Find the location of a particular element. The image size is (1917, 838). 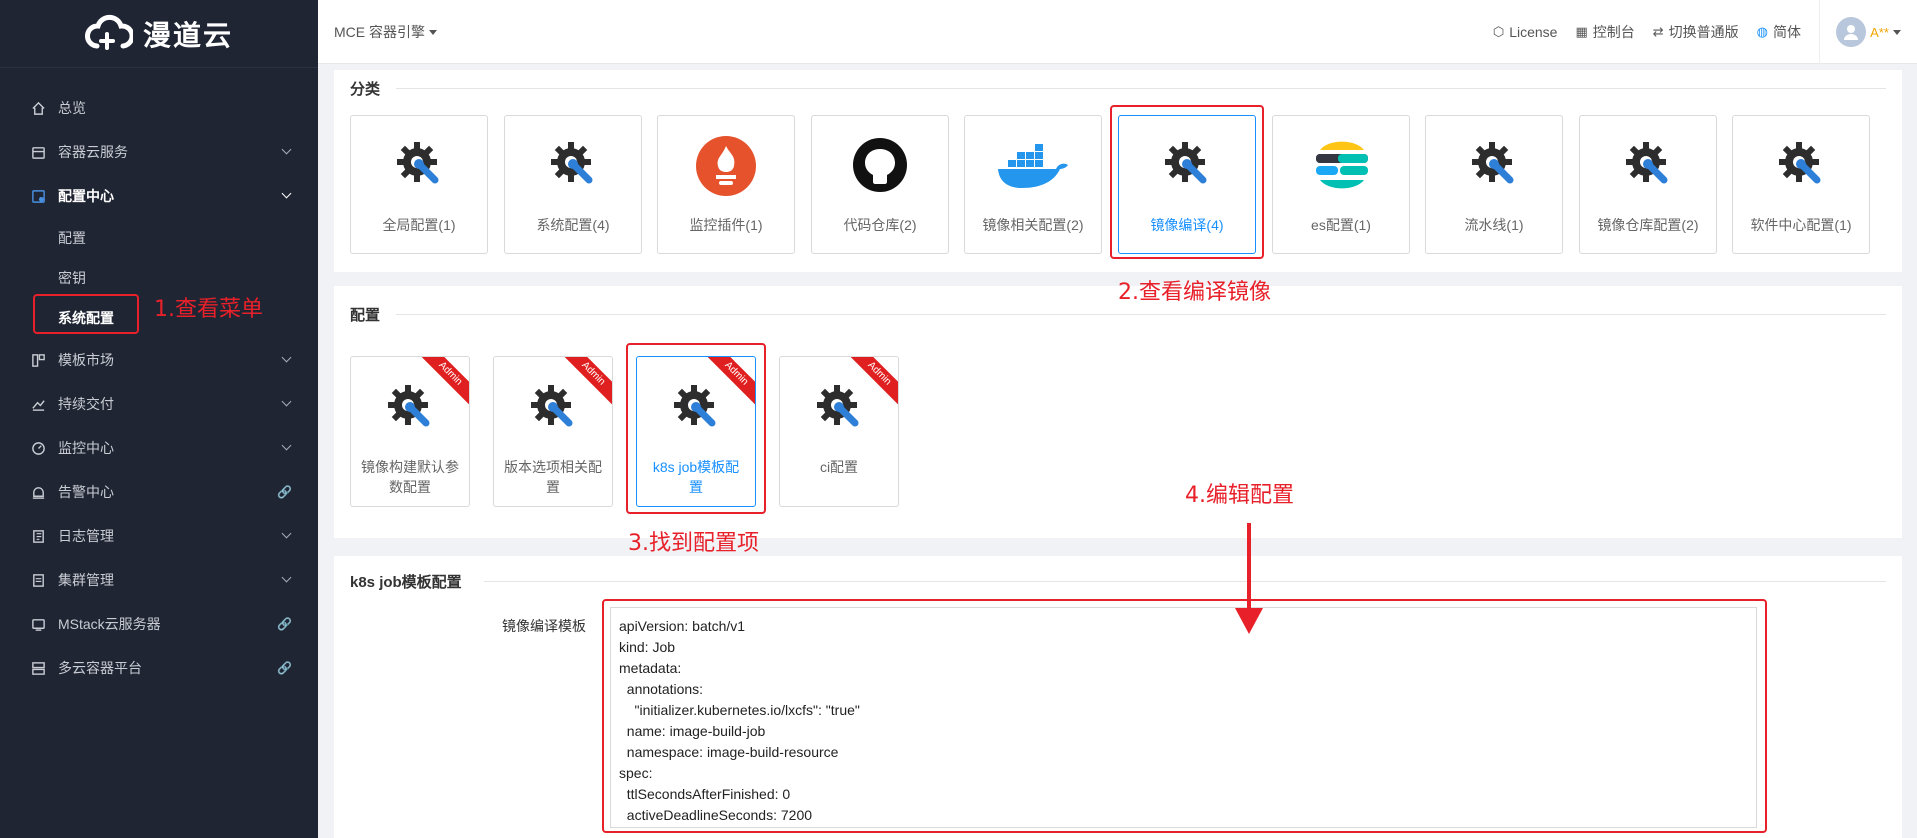

category-card-image-related: 镜像相关配置(2) is located at coordinates (1033, 184).